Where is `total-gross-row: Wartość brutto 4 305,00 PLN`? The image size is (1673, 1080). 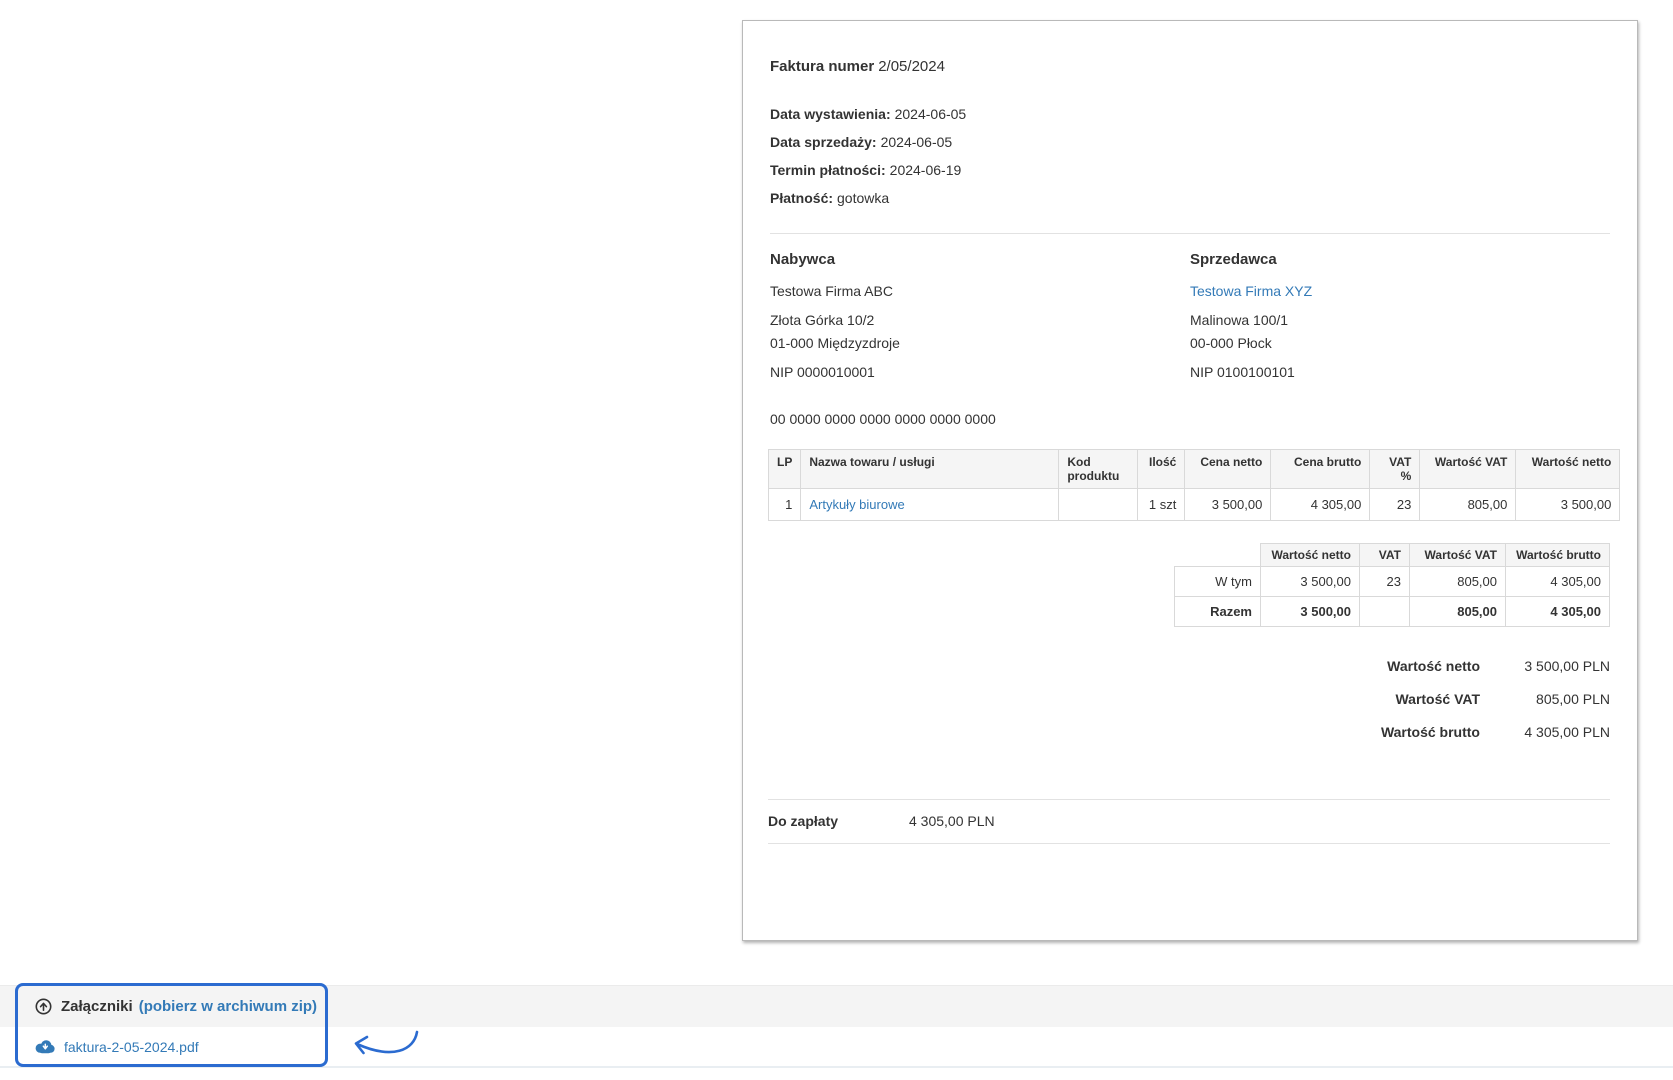
total-gross-row: Wartość brutto 4 305,00 PLN is located at coordinates (1495, 731).